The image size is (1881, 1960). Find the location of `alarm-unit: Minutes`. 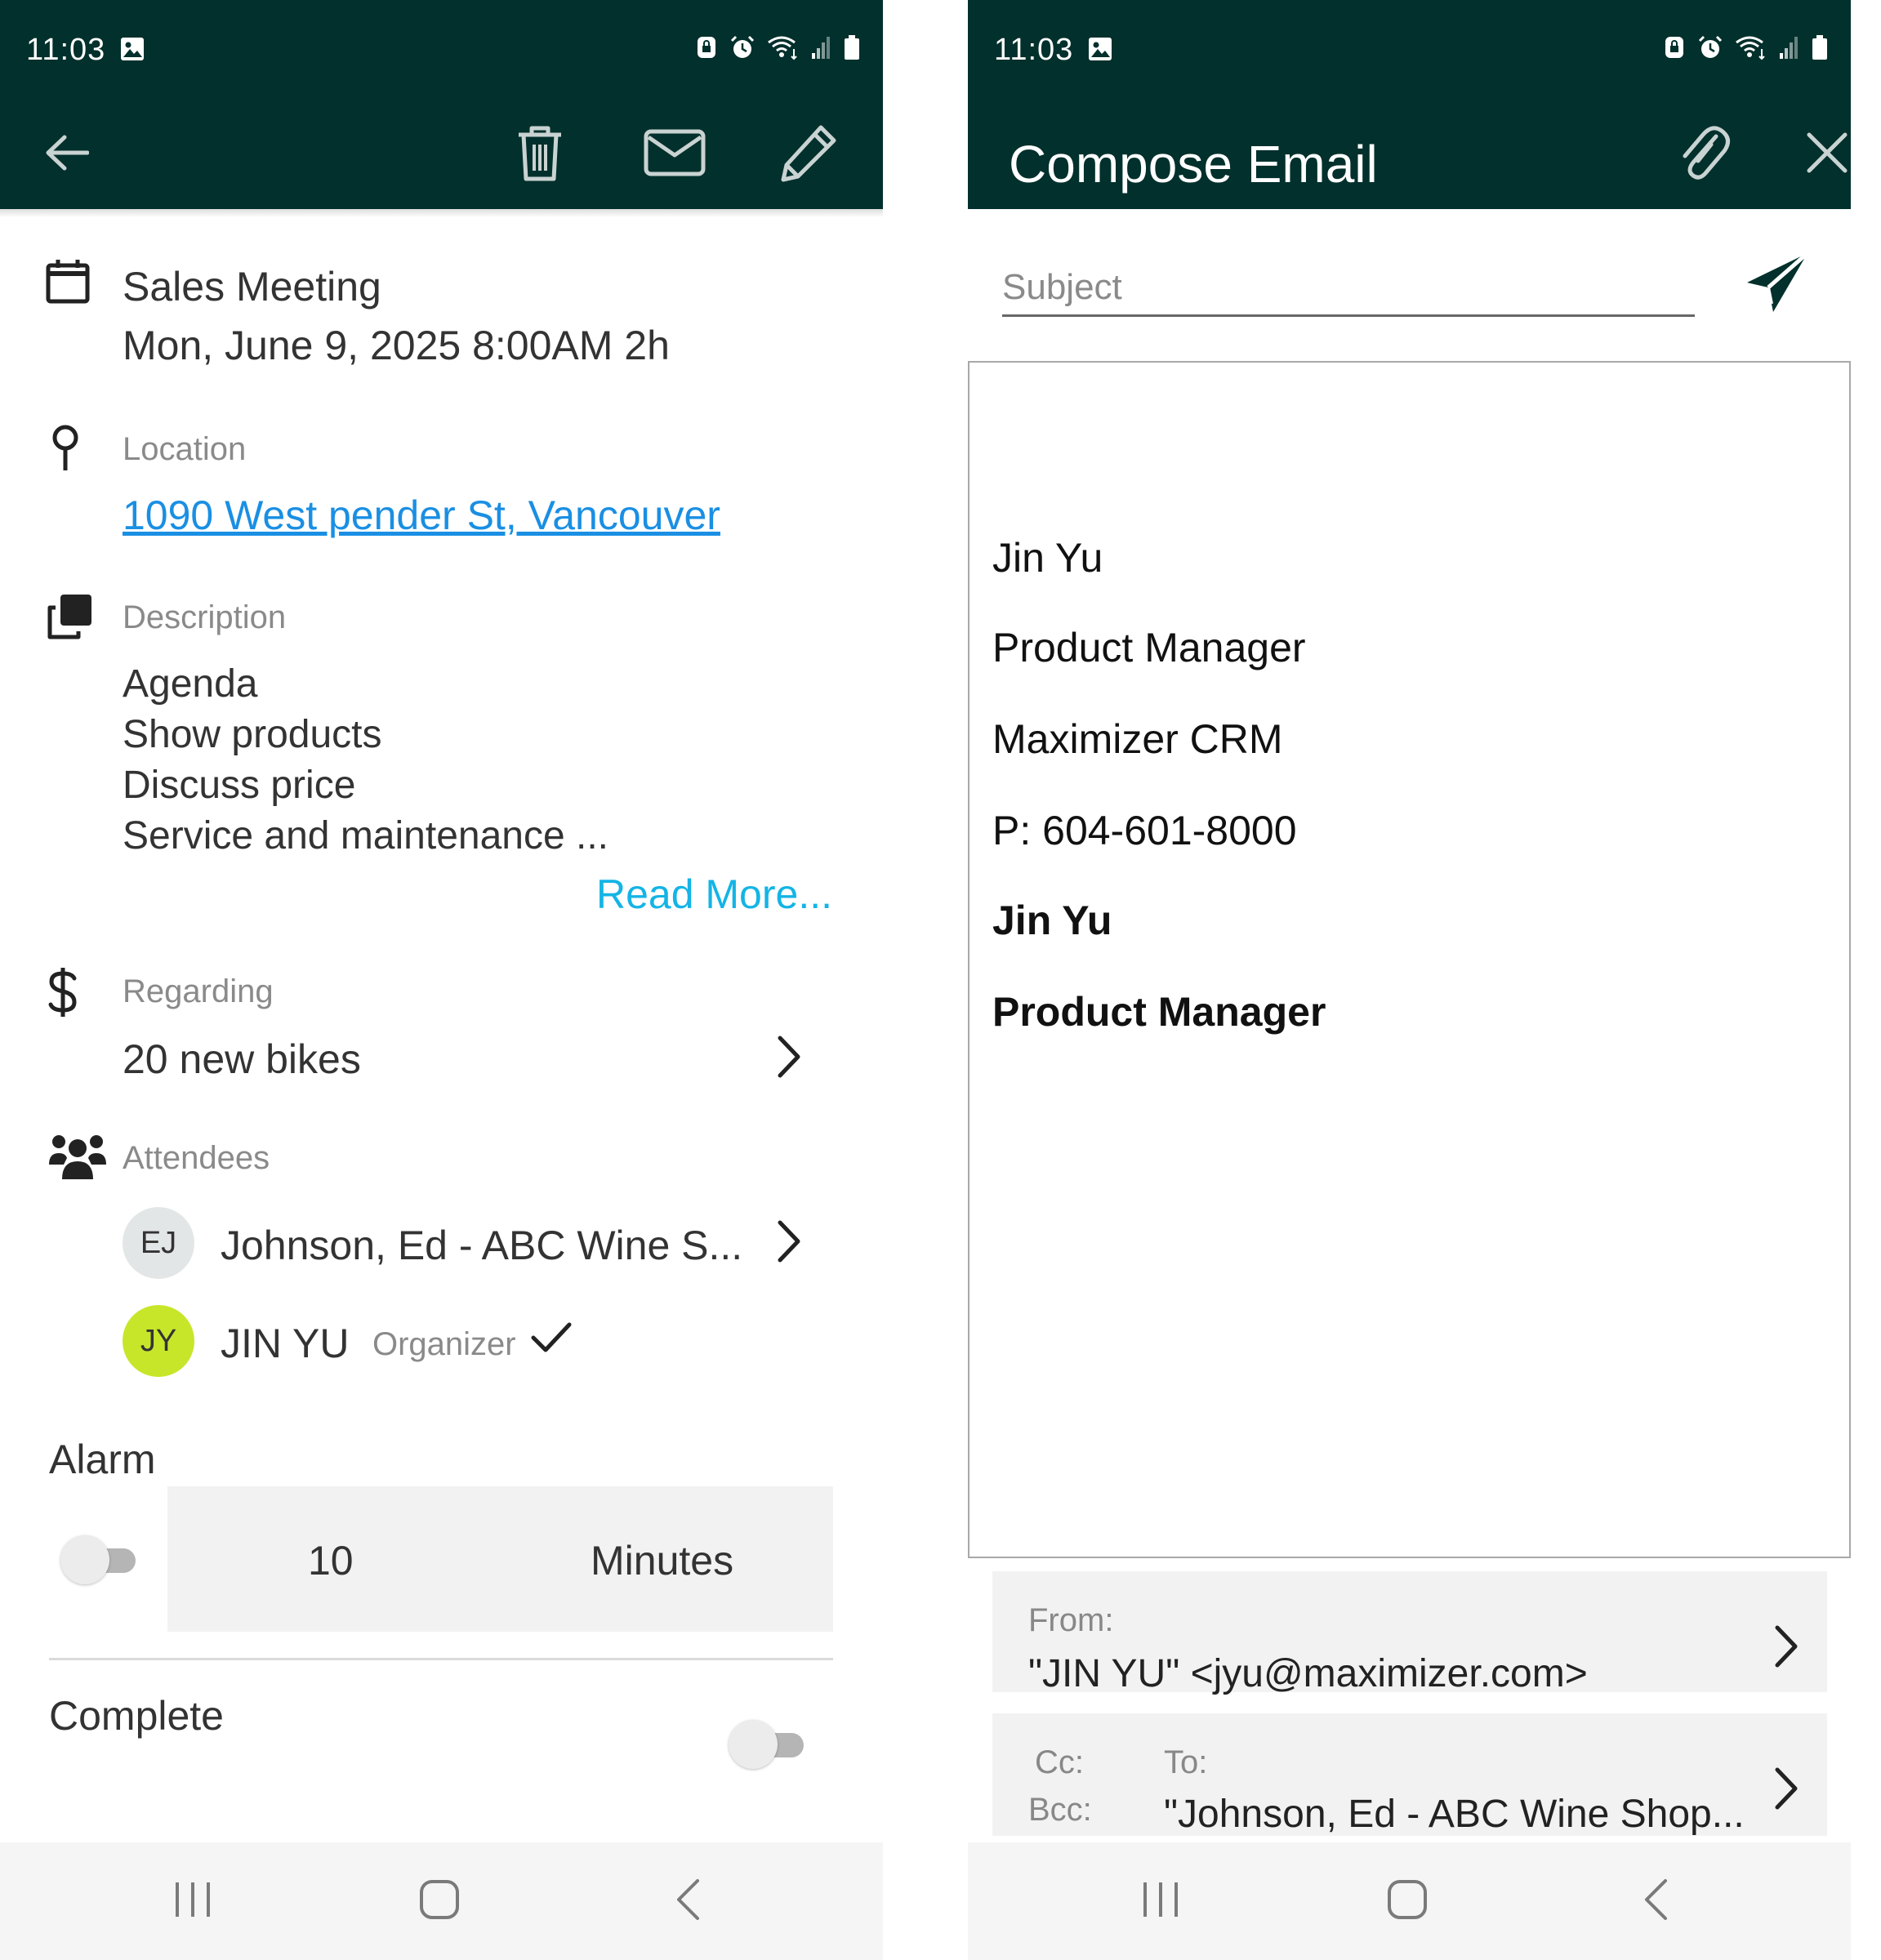

alarm-unit: Minutes is located at coordinates (662, 1560).